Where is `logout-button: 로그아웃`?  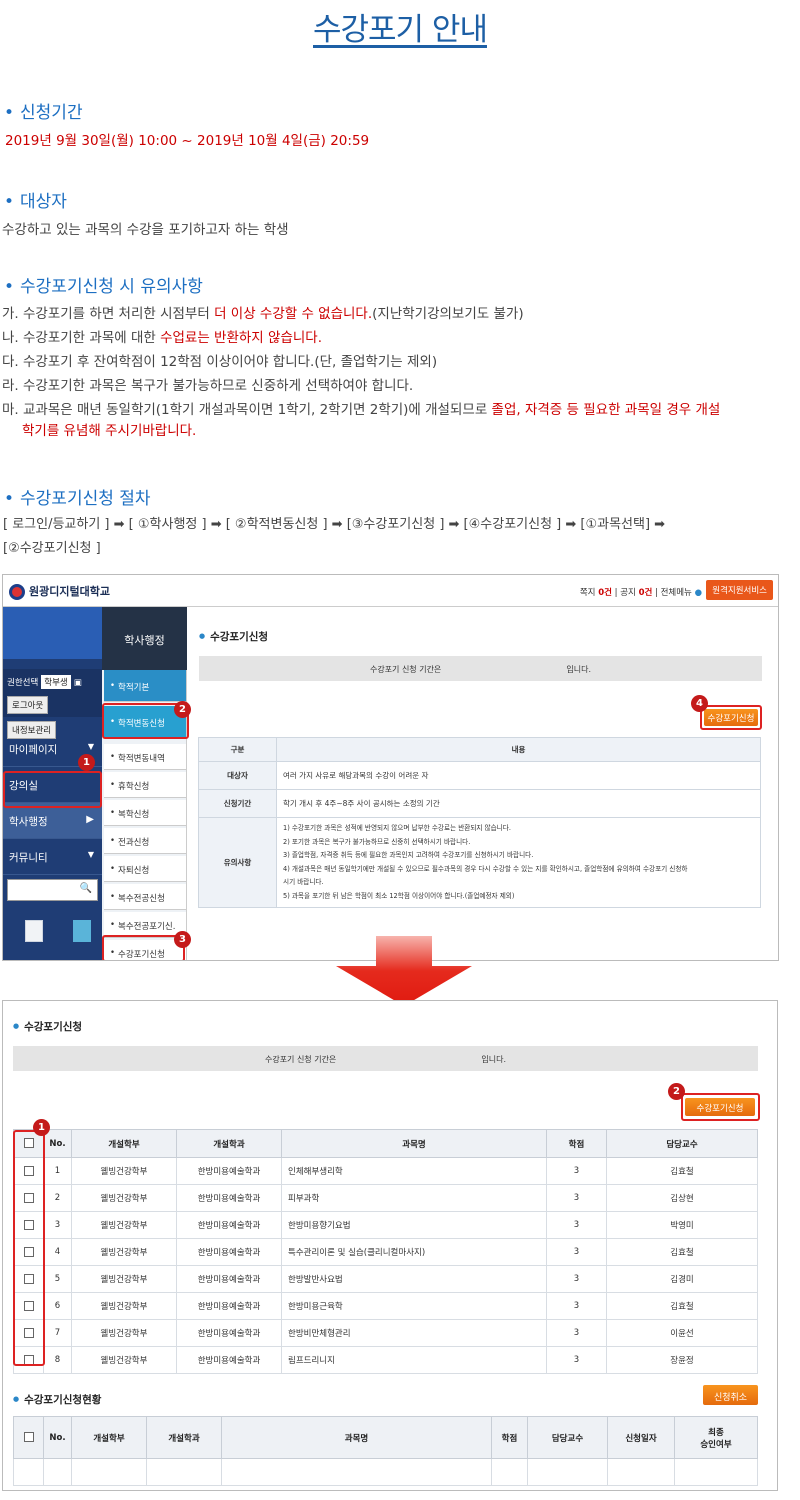
logout-button: 로그아웃 is located at coordinates (28, 705).